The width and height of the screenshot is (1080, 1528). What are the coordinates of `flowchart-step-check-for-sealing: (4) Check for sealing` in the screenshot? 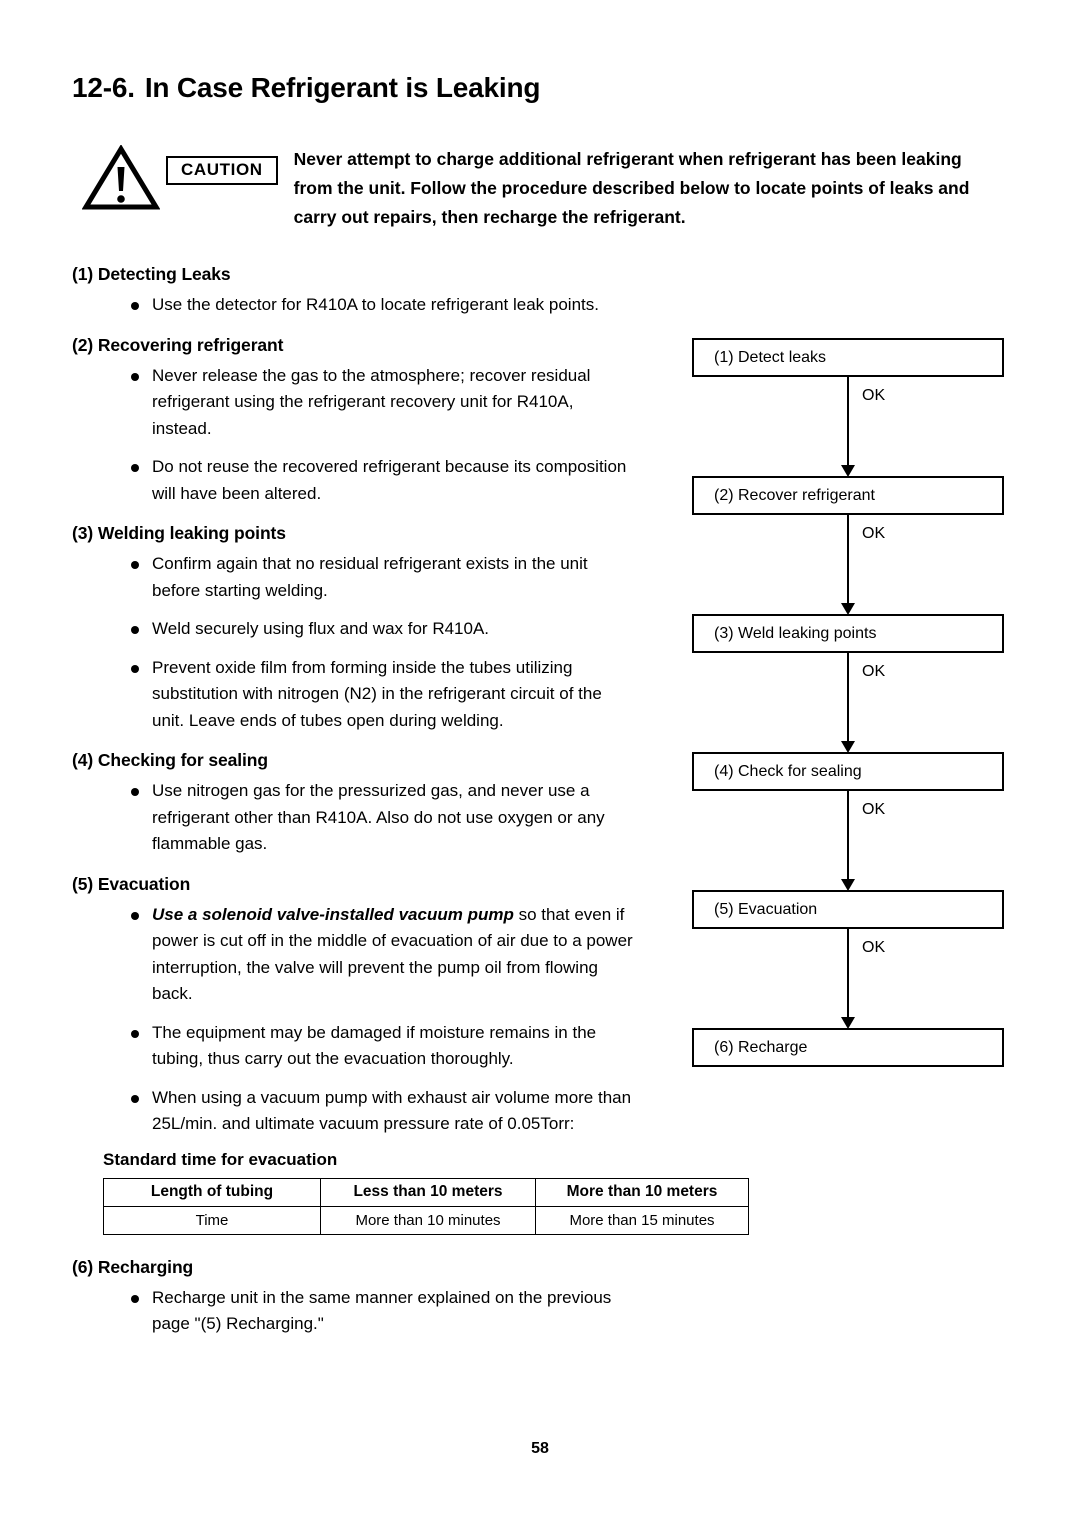 It's located at (848, 771).